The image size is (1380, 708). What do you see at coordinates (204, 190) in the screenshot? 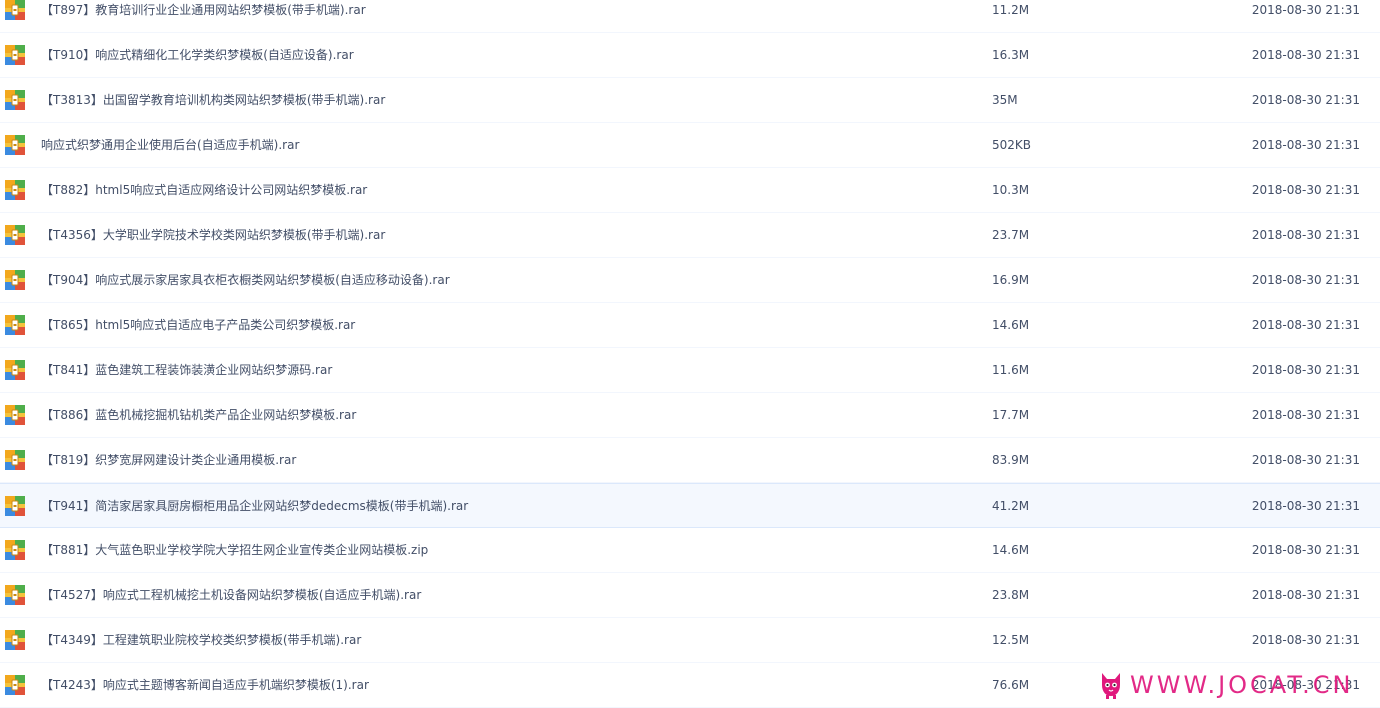
I see `file-name: 【T882】html5响应式自适应网络设计公司网站织梦模板.rar` at bounding box center [204, 190].